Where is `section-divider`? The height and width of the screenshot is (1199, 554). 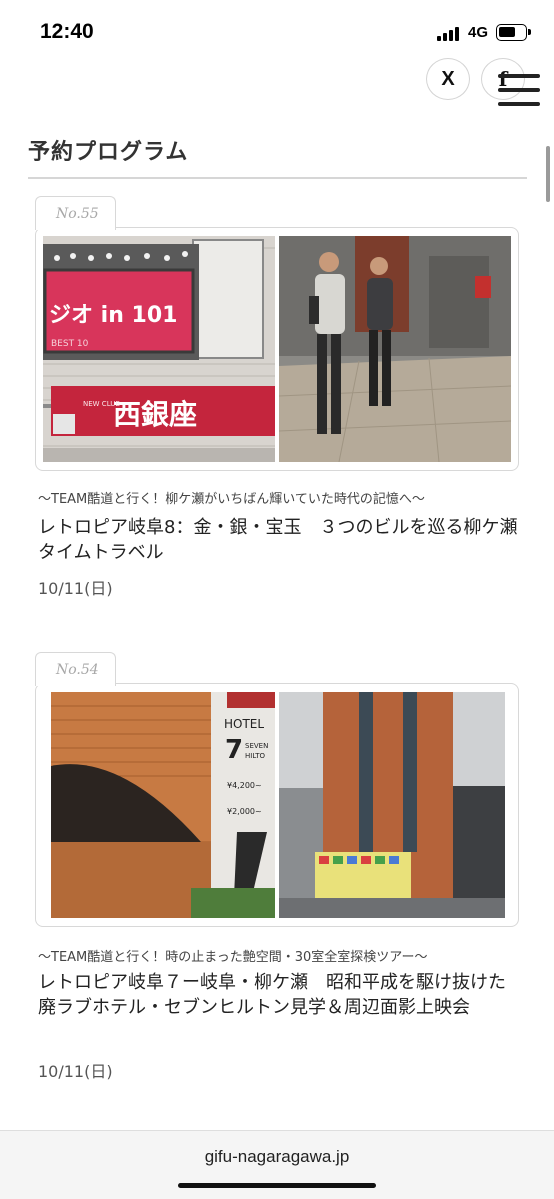
section-divider is located at coordinates (277, 178).